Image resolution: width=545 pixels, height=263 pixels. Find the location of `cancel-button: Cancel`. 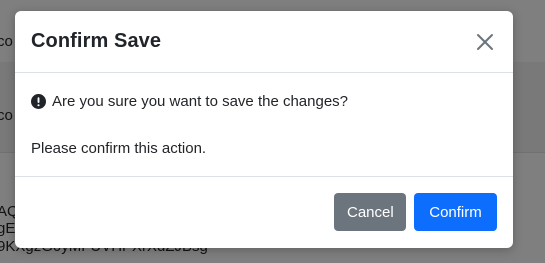

cancel-button: Cancel is located at coordinates (370, 212).